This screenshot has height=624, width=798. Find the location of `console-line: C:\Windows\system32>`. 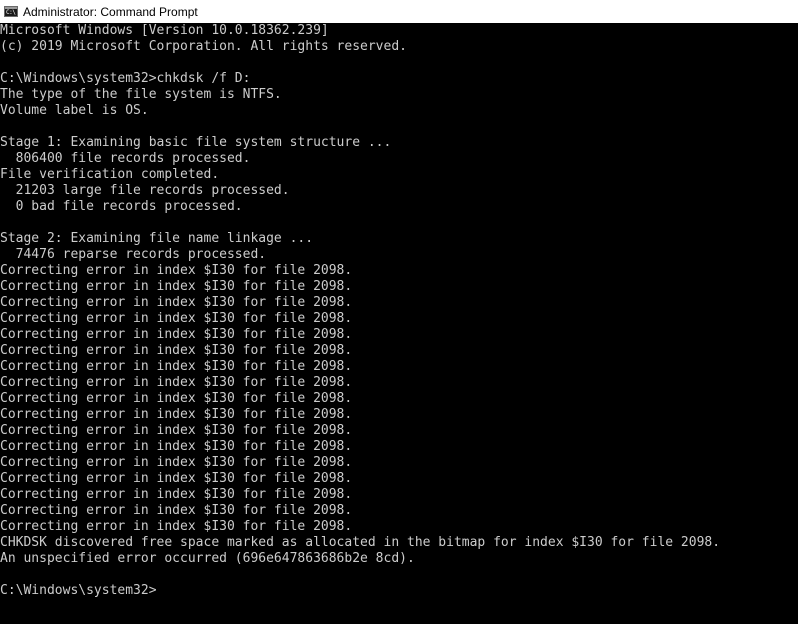

console-line: C:\Windows\system32> is located at coordinates (78, 590).